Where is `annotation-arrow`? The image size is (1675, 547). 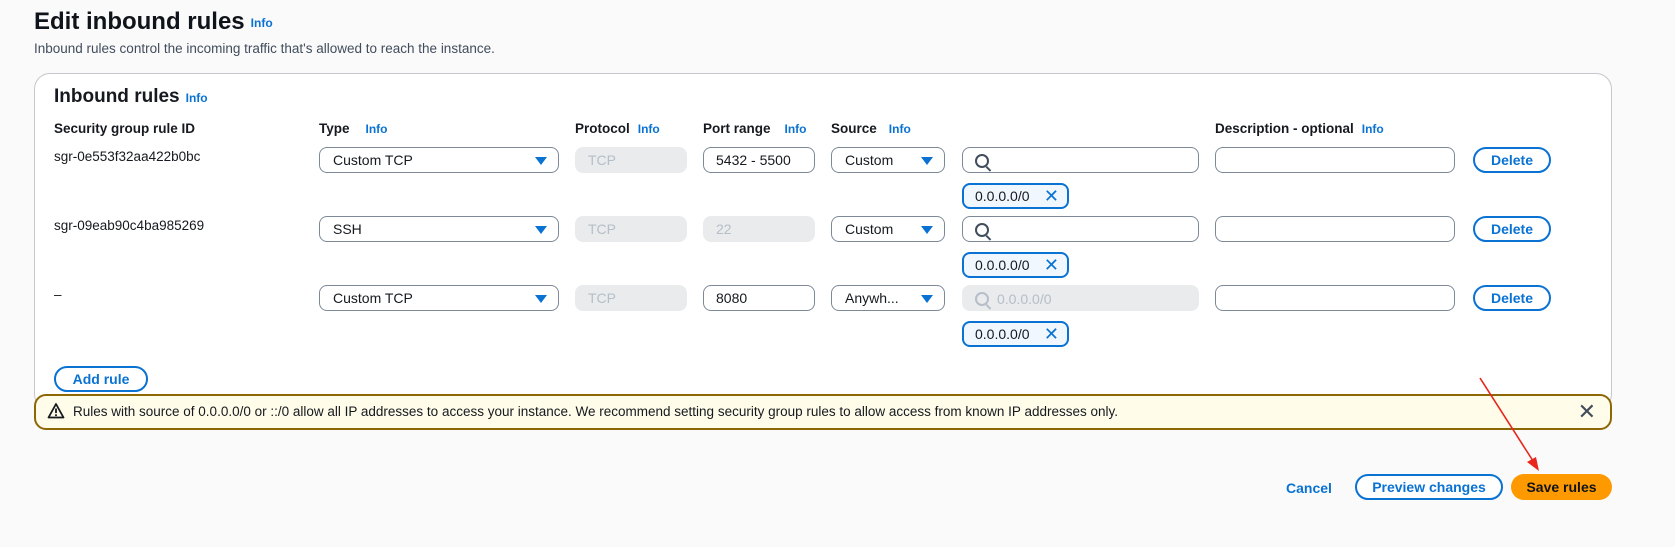 annotation-arrow is located at coordinates (1509, 424).